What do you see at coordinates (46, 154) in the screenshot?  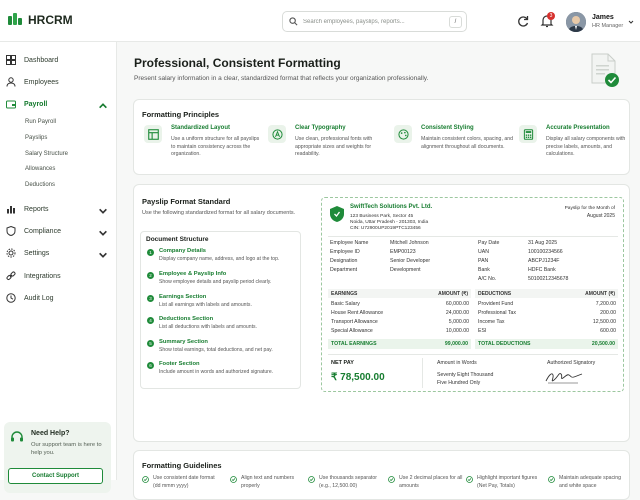 I see `sidebar-subitem-salary-structure: Salary Structure` at bounding box center [46, 154].